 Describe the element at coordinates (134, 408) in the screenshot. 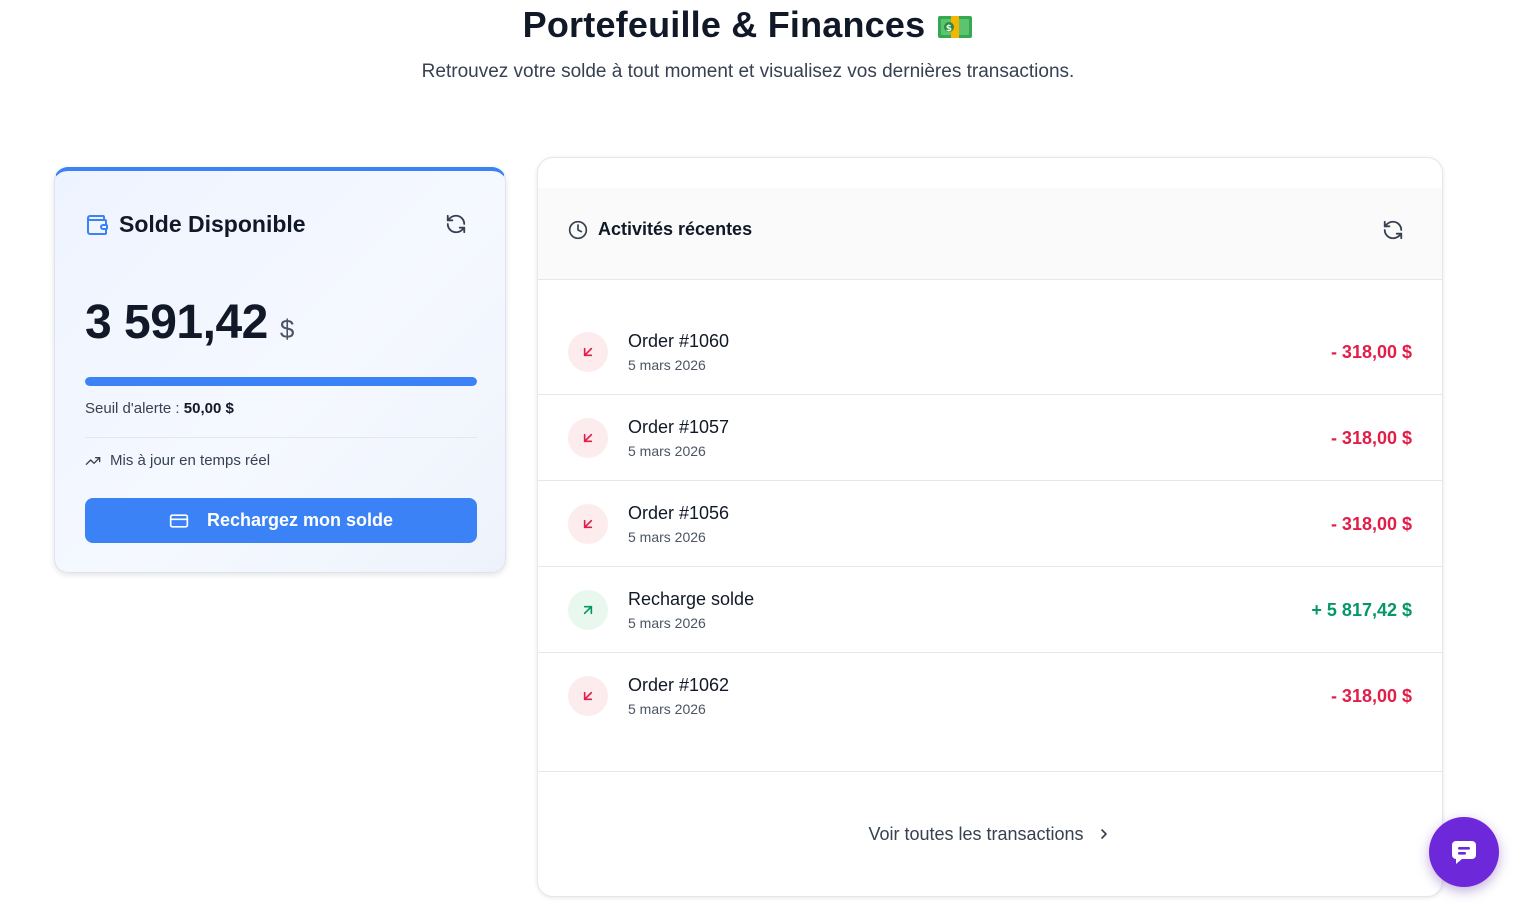

I see `threshold-label: Seuil d'alerte :` at that location.